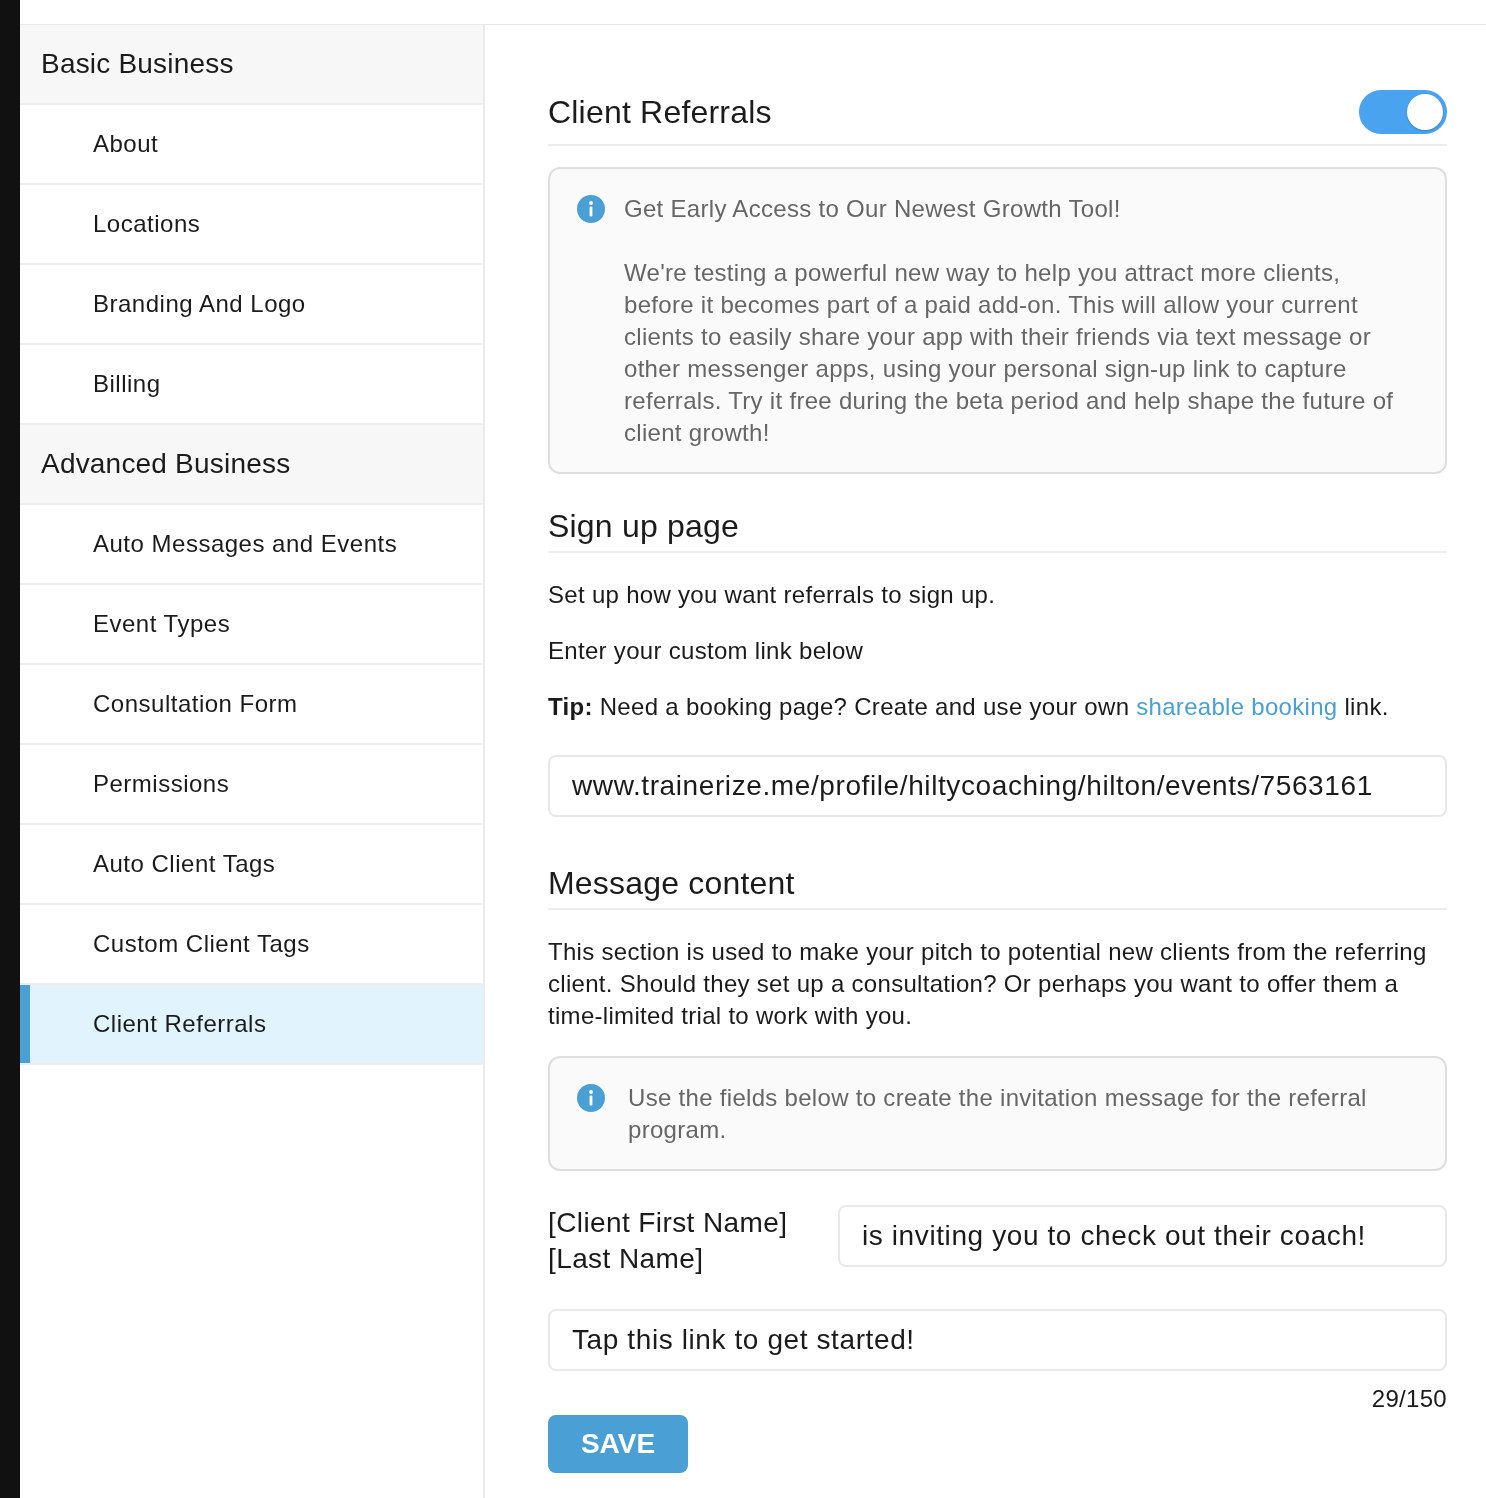 The height and width of the screenshot is (1498, 1486). What do you see at coordinates (997, 786) in the screenshot?
I see `link-field: www.trainerize.me/profile/hiltycoaching/hilton/events/7563161` at bounding box center [997, 786].